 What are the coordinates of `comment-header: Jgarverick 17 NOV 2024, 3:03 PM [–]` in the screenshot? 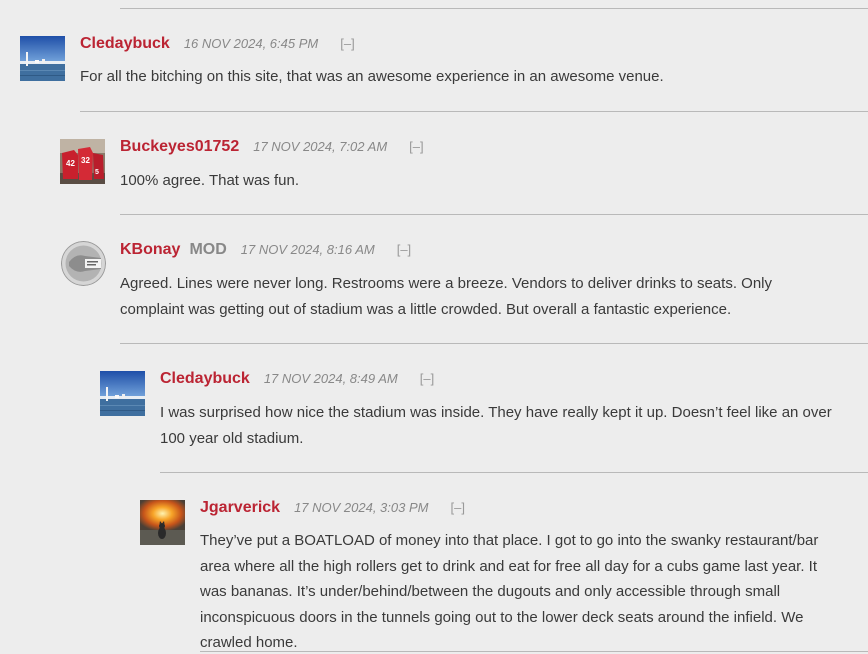 It's located at (332, 510).